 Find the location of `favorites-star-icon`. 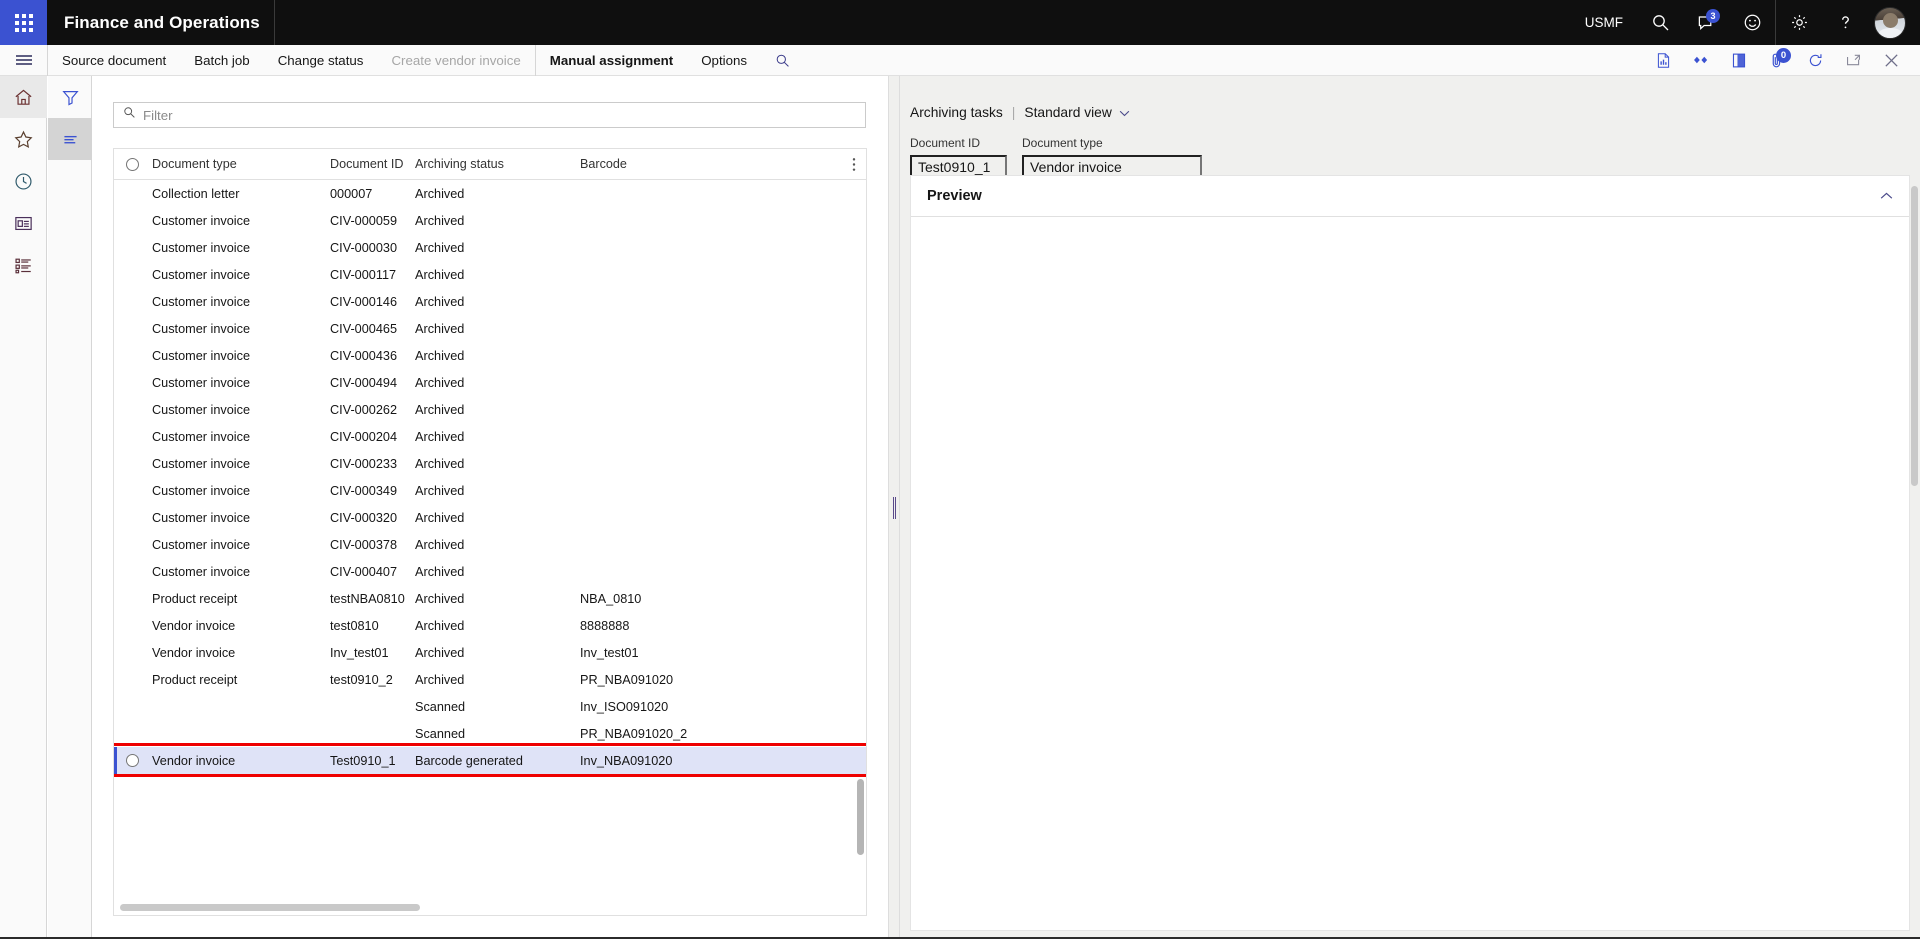

favorites-star-icon is located at coordinates (23, 139).